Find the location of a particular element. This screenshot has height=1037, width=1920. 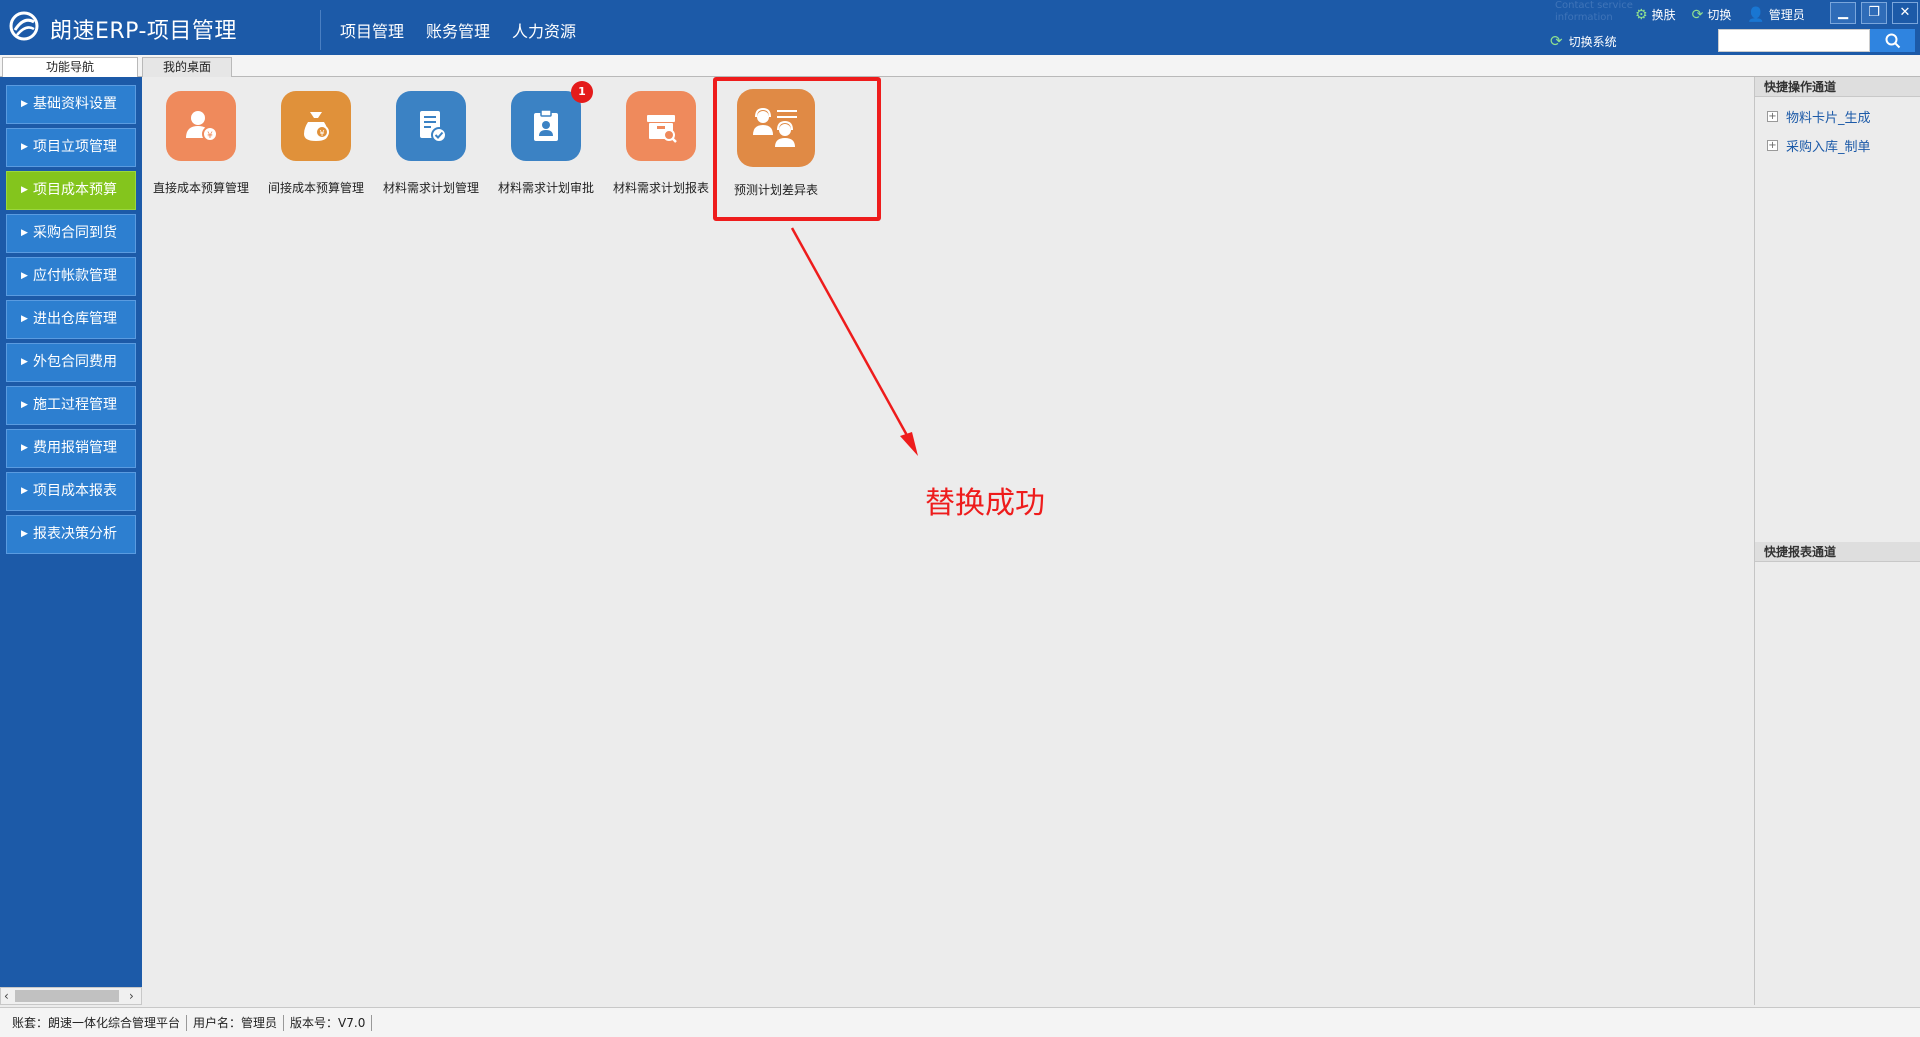

header-divider is located at coordinates (320, 30).